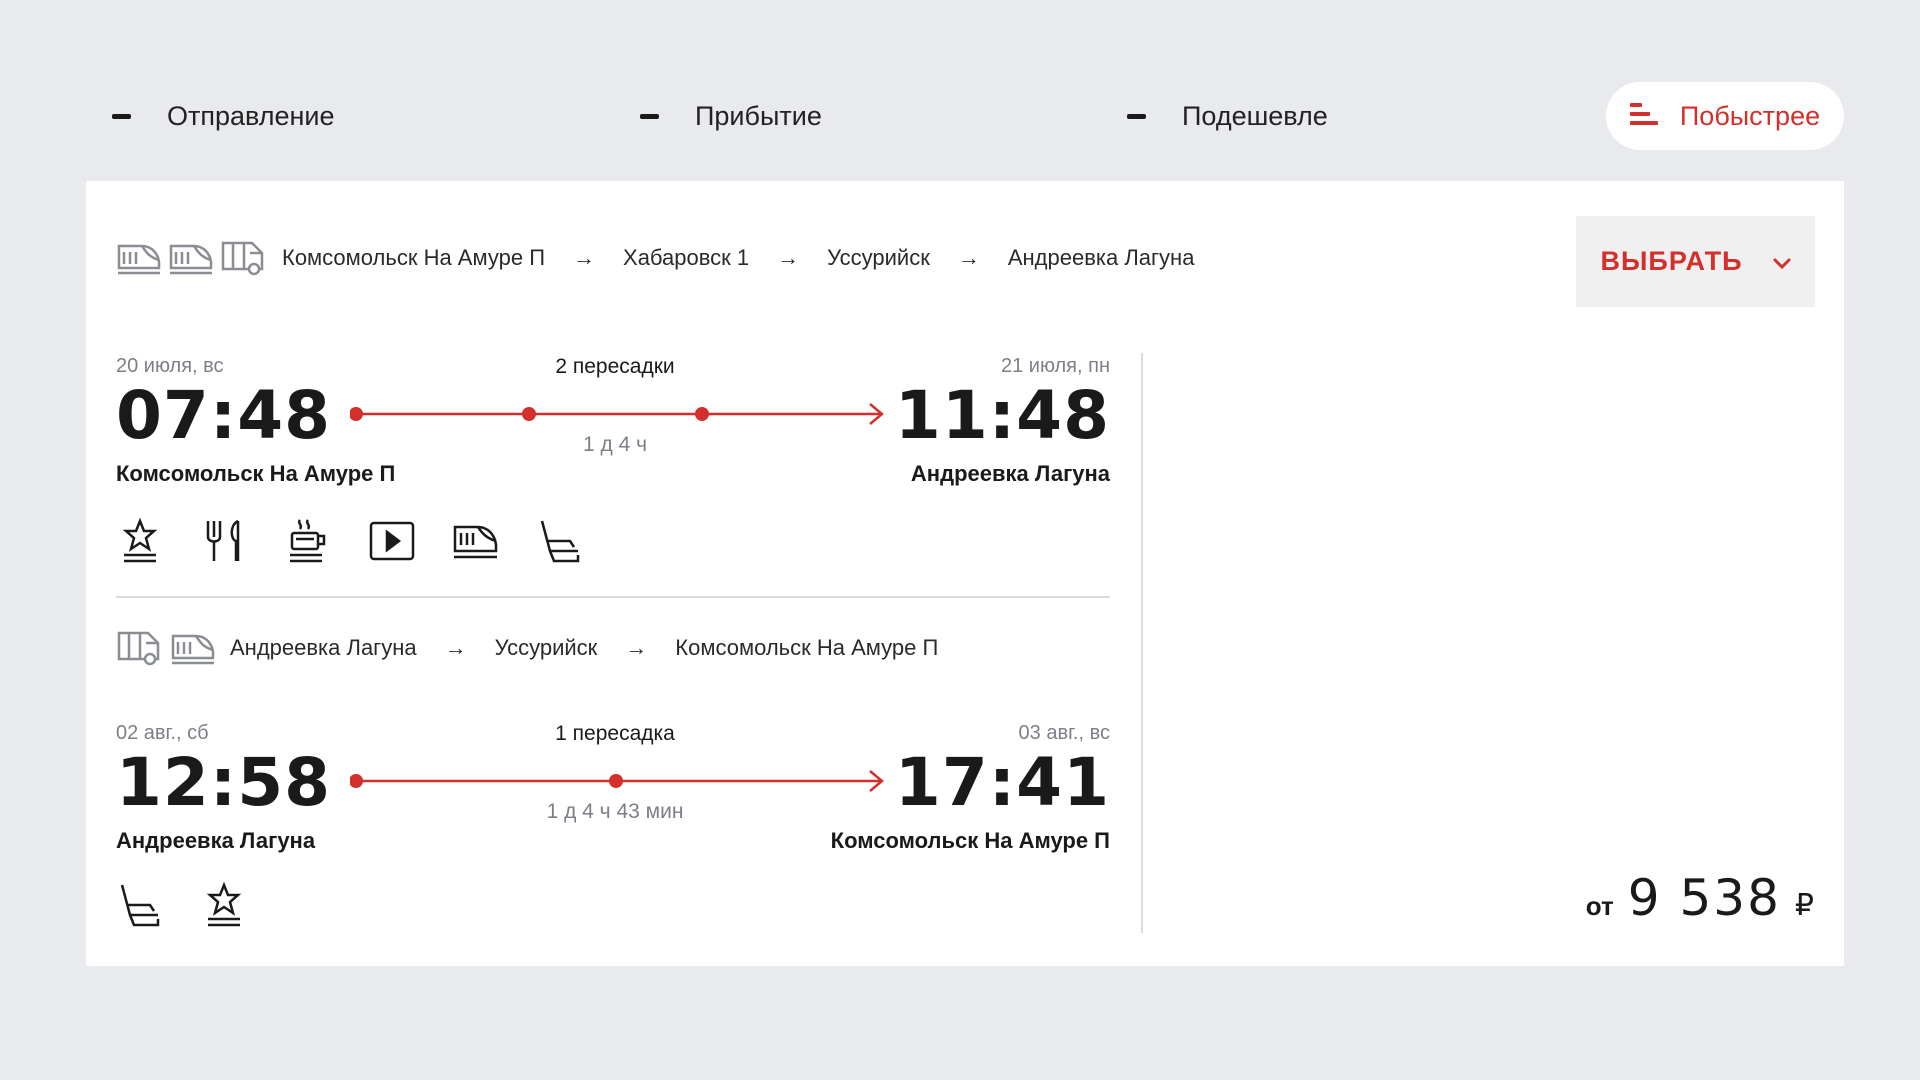 The image size is (1920, 1080). I want to click on sort-lines-icon, so click(1644, 116).